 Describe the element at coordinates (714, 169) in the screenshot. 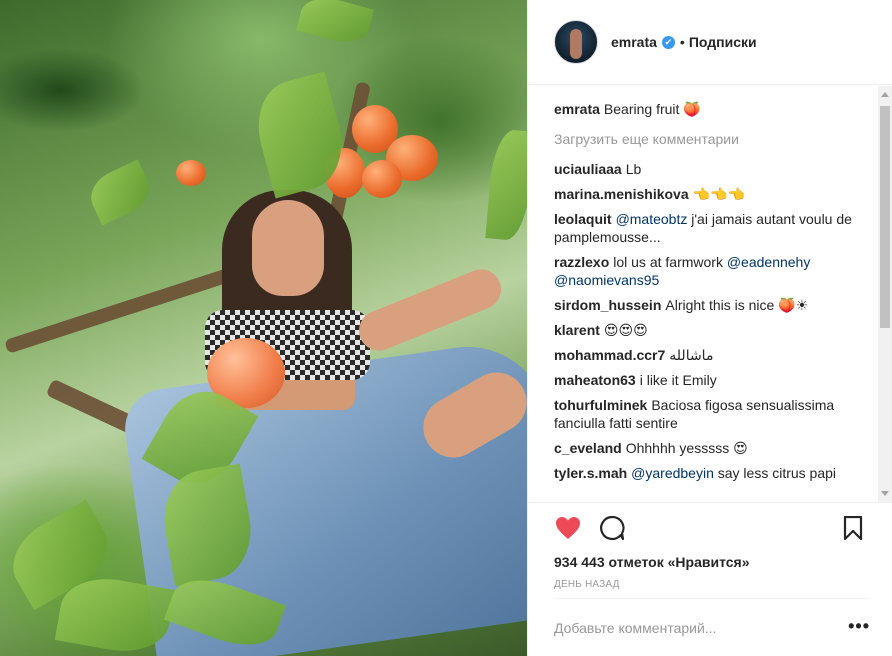

I see `comment-item: uciauliaaa Lb` at that location.